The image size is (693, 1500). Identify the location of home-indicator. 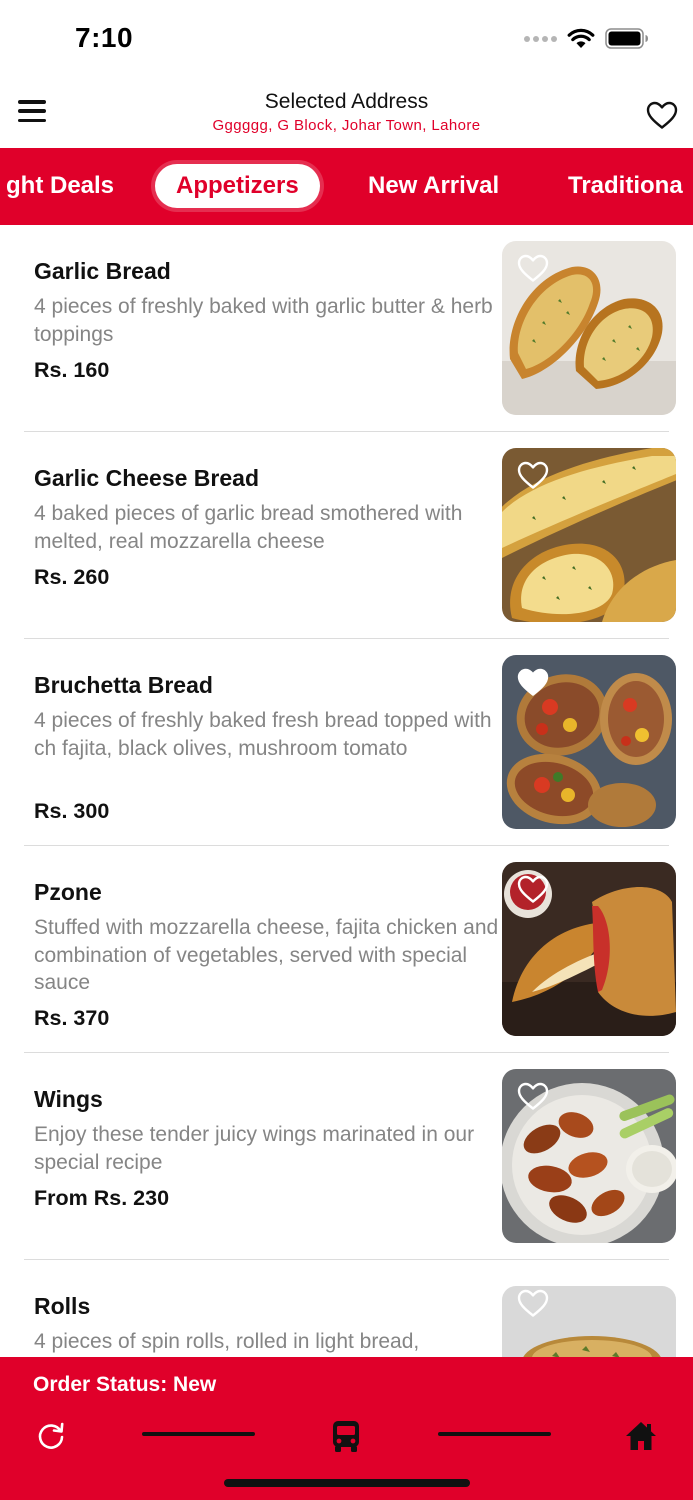
(347, 1483).